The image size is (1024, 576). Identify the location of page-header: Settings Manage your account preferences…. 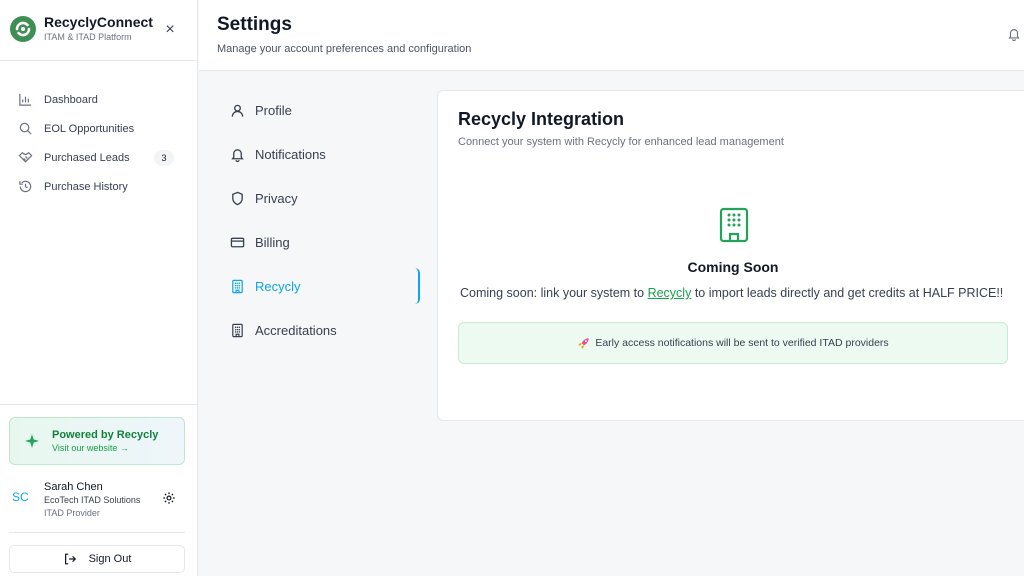
(611, 35).